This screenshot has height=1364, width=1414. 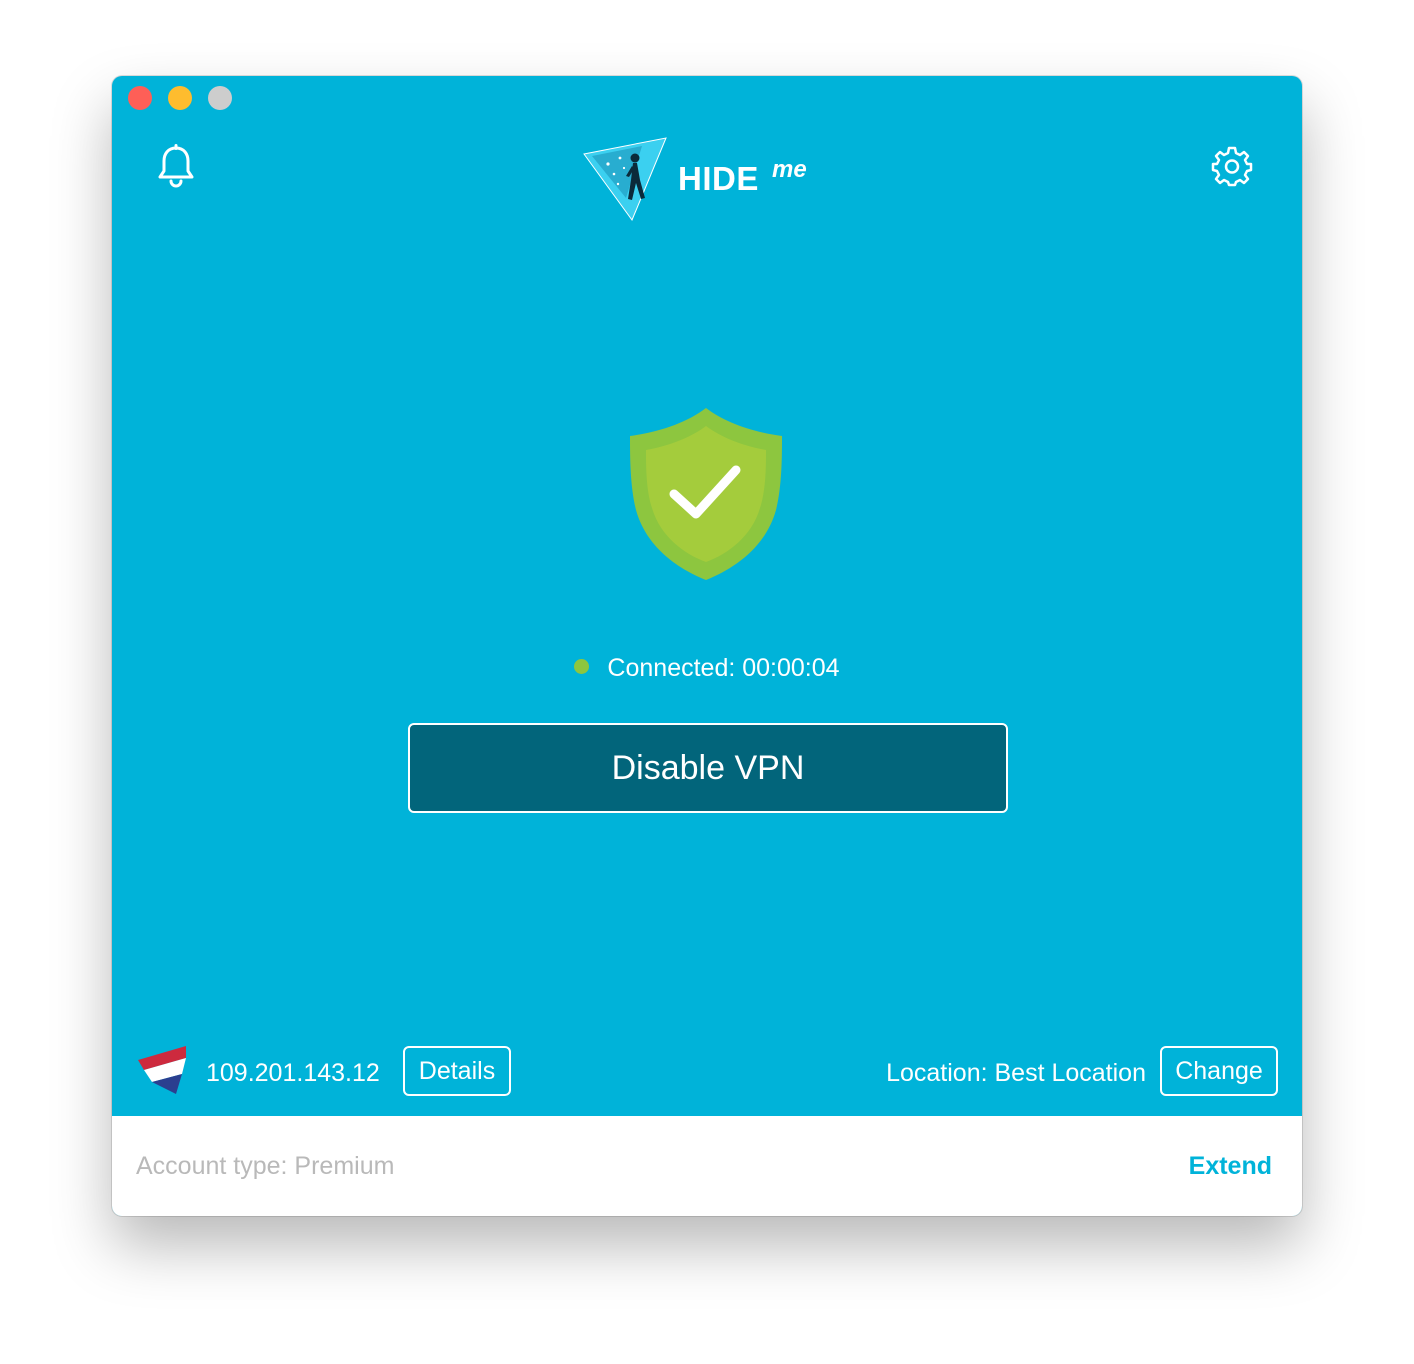 I want to click on connection-status: Connected: 00:00:04, so click(x=707, y=668).